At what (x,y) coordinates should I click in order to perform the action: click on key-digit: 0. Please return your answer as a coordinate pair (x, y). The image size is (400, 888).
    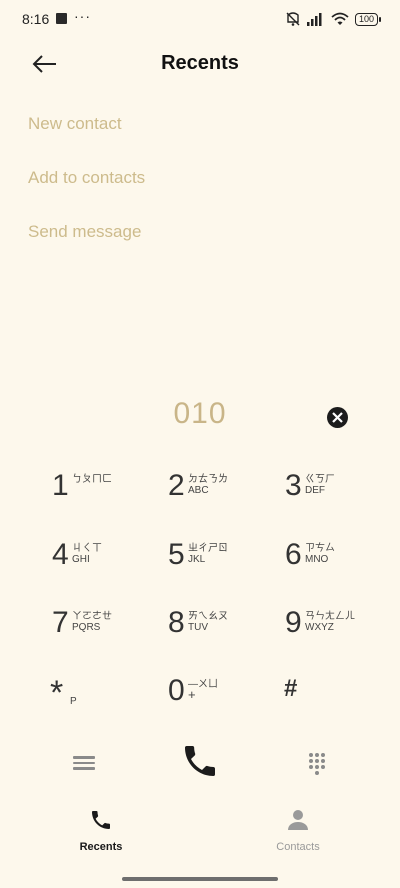
    Looking at the image, I should click on (176, 690).